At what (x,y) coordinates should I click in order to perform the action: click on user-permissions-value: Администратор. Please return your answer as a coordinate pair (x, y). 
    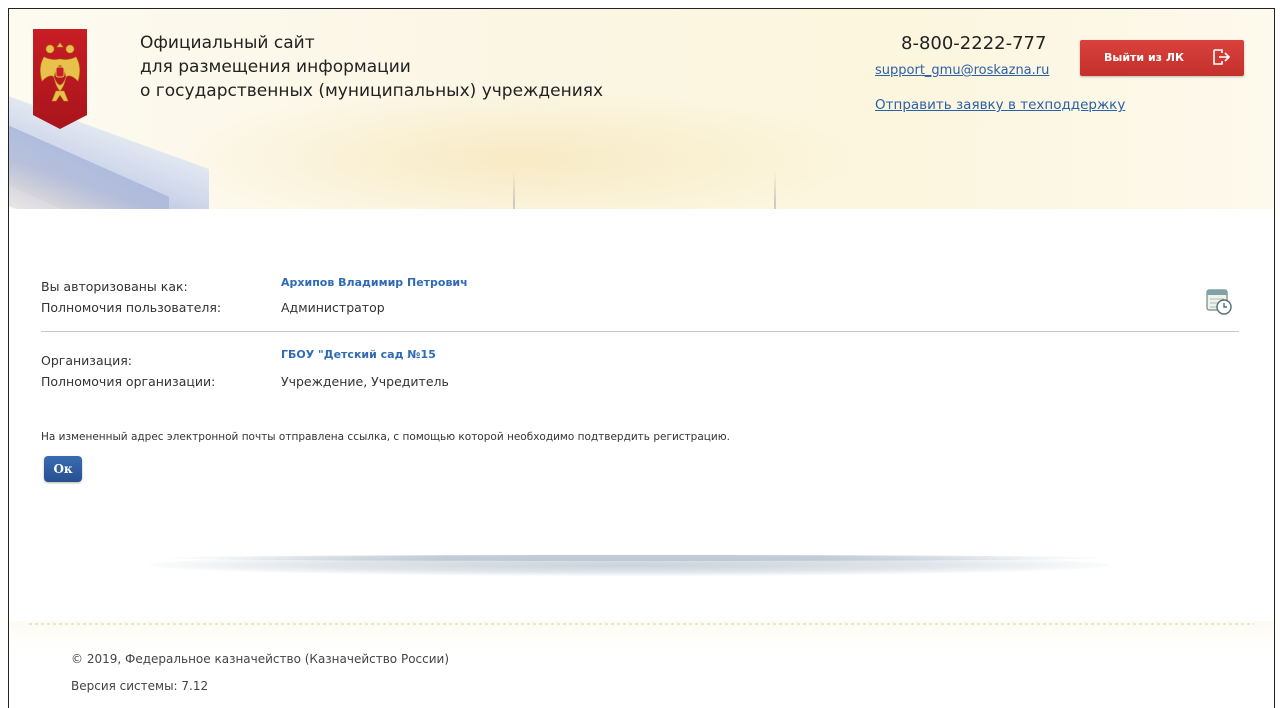
    Looking at the image, I should click on (333, 307).